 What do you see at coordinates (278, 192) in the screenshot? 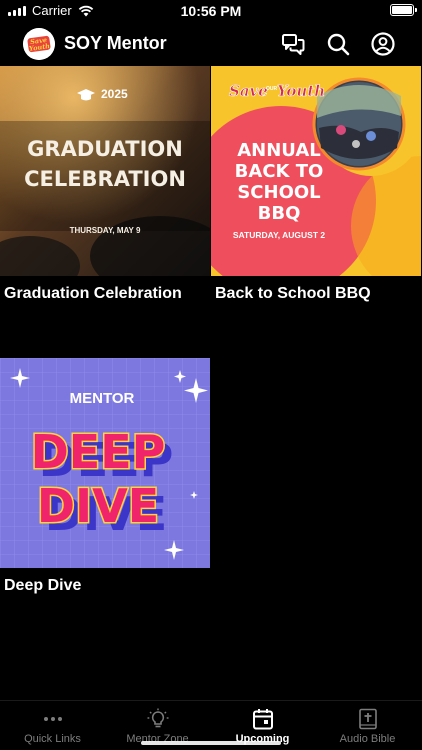
I see `svg-text: SCHOOL` at bounding box center [278, 192].